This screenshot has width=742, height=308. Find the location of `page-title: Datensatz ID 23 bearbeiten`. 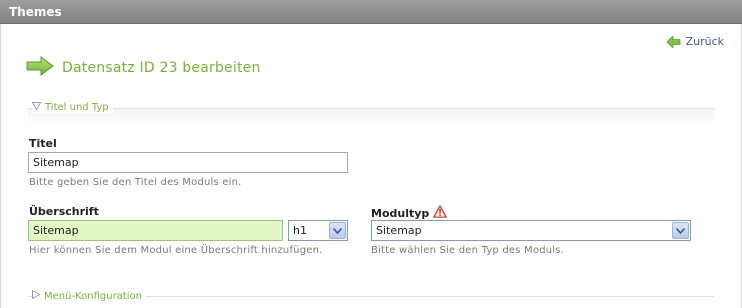

page-title: Datensatz ID 23 bearbeiten is located at coordinates (161, 67).